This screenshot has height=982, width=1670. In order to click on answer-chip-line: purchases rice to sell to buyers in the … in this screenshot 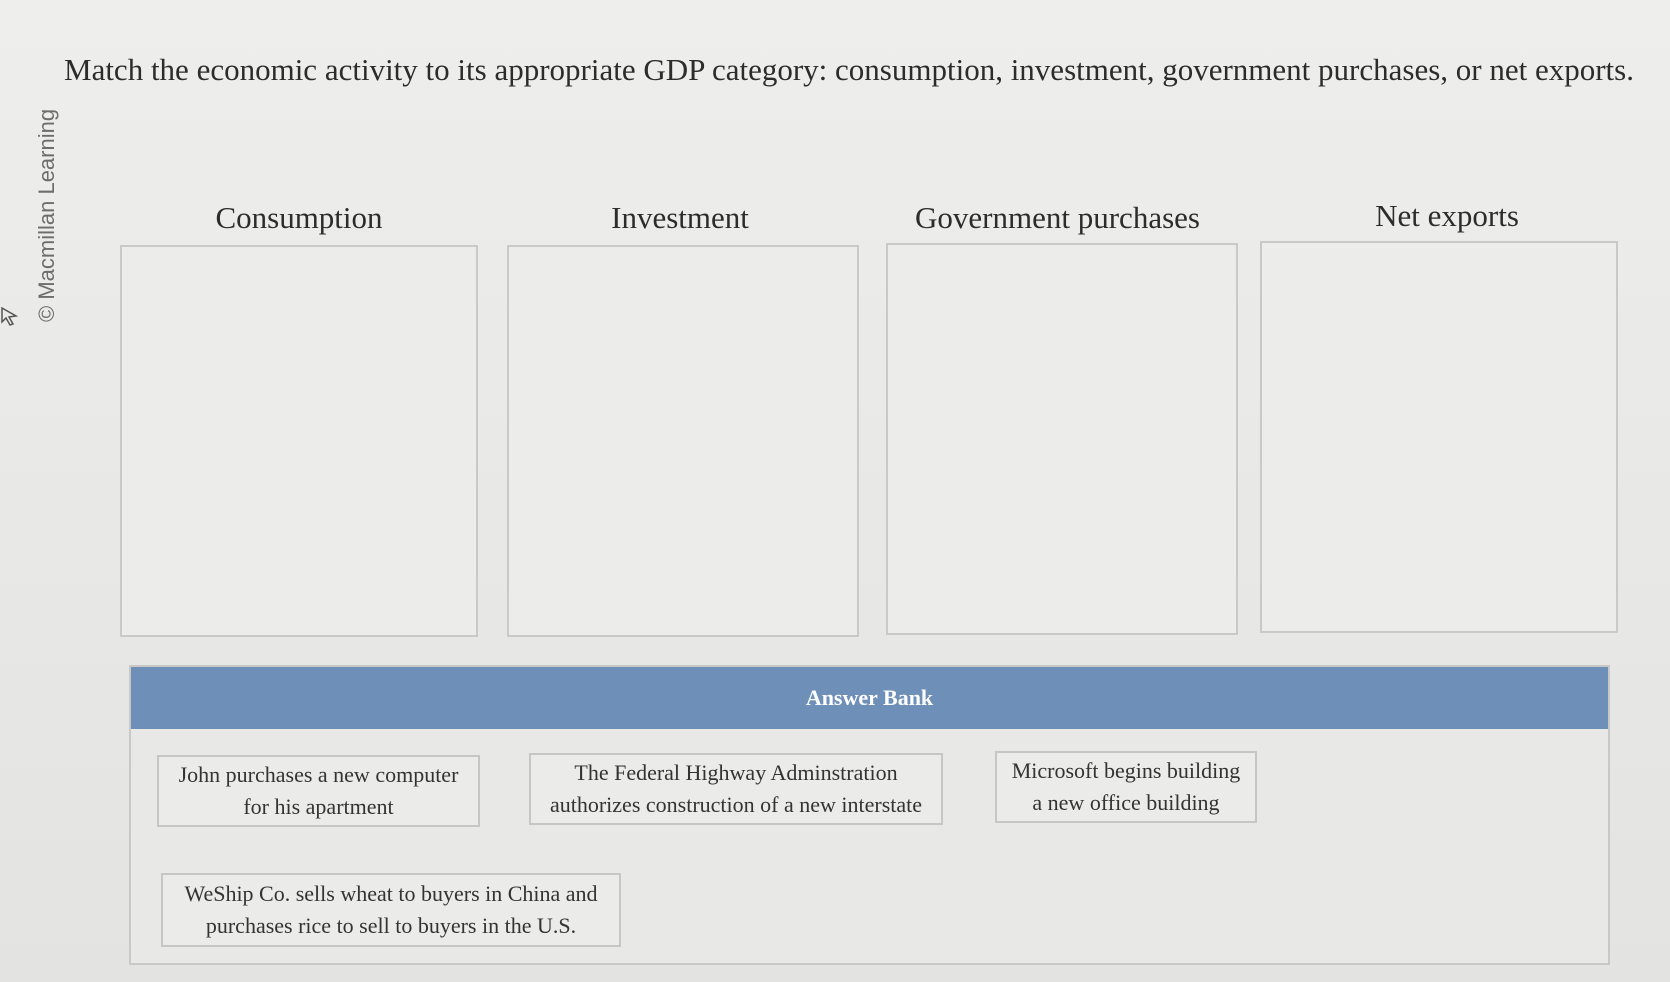, I will do `click(391, 925)`.